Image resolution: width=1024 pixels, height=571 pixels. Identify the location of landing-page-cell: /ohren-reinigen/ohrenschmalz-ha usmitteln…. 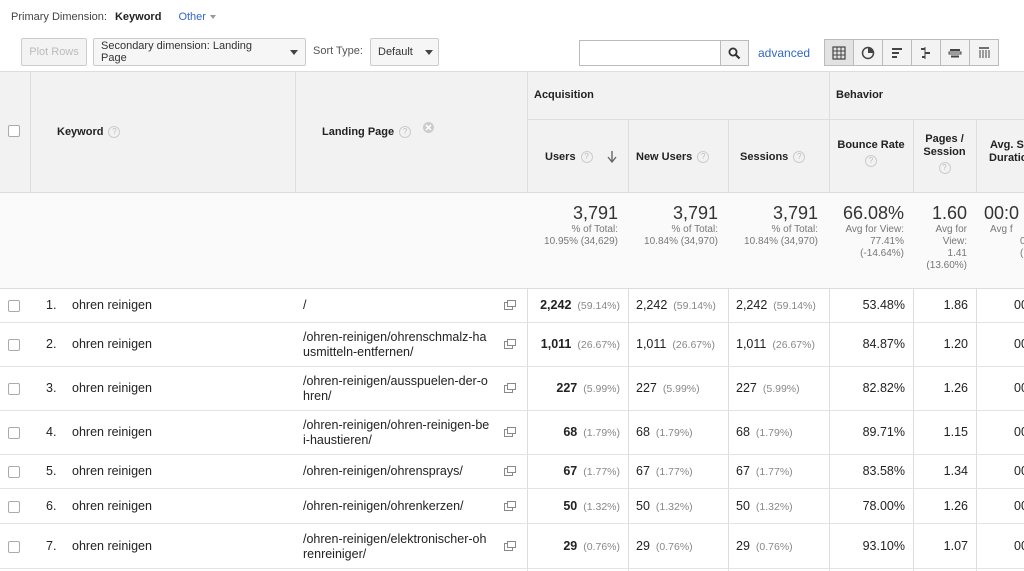
(394, 345).